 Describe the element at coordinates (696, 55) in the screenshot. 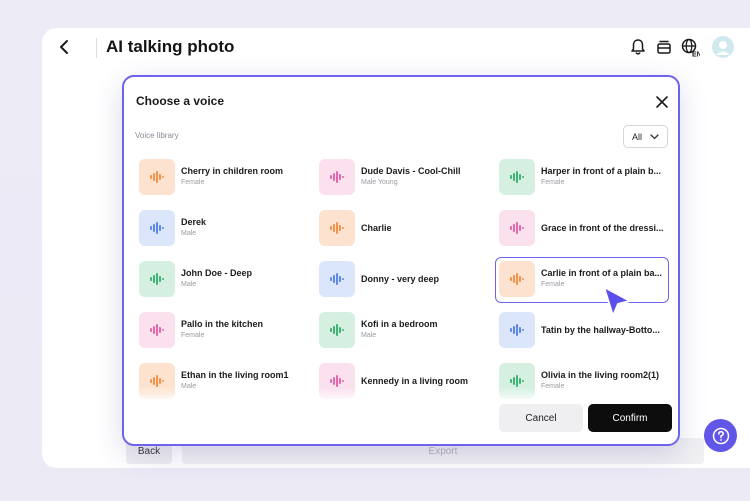

I see `language-badge: EN` at that location.